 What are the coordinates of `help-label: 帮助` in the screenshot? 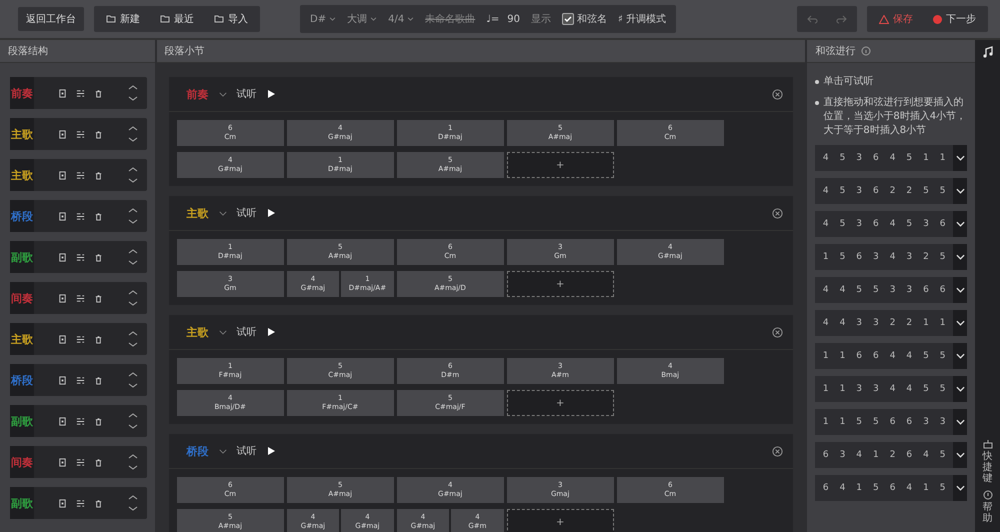 It's located at (987, 513).